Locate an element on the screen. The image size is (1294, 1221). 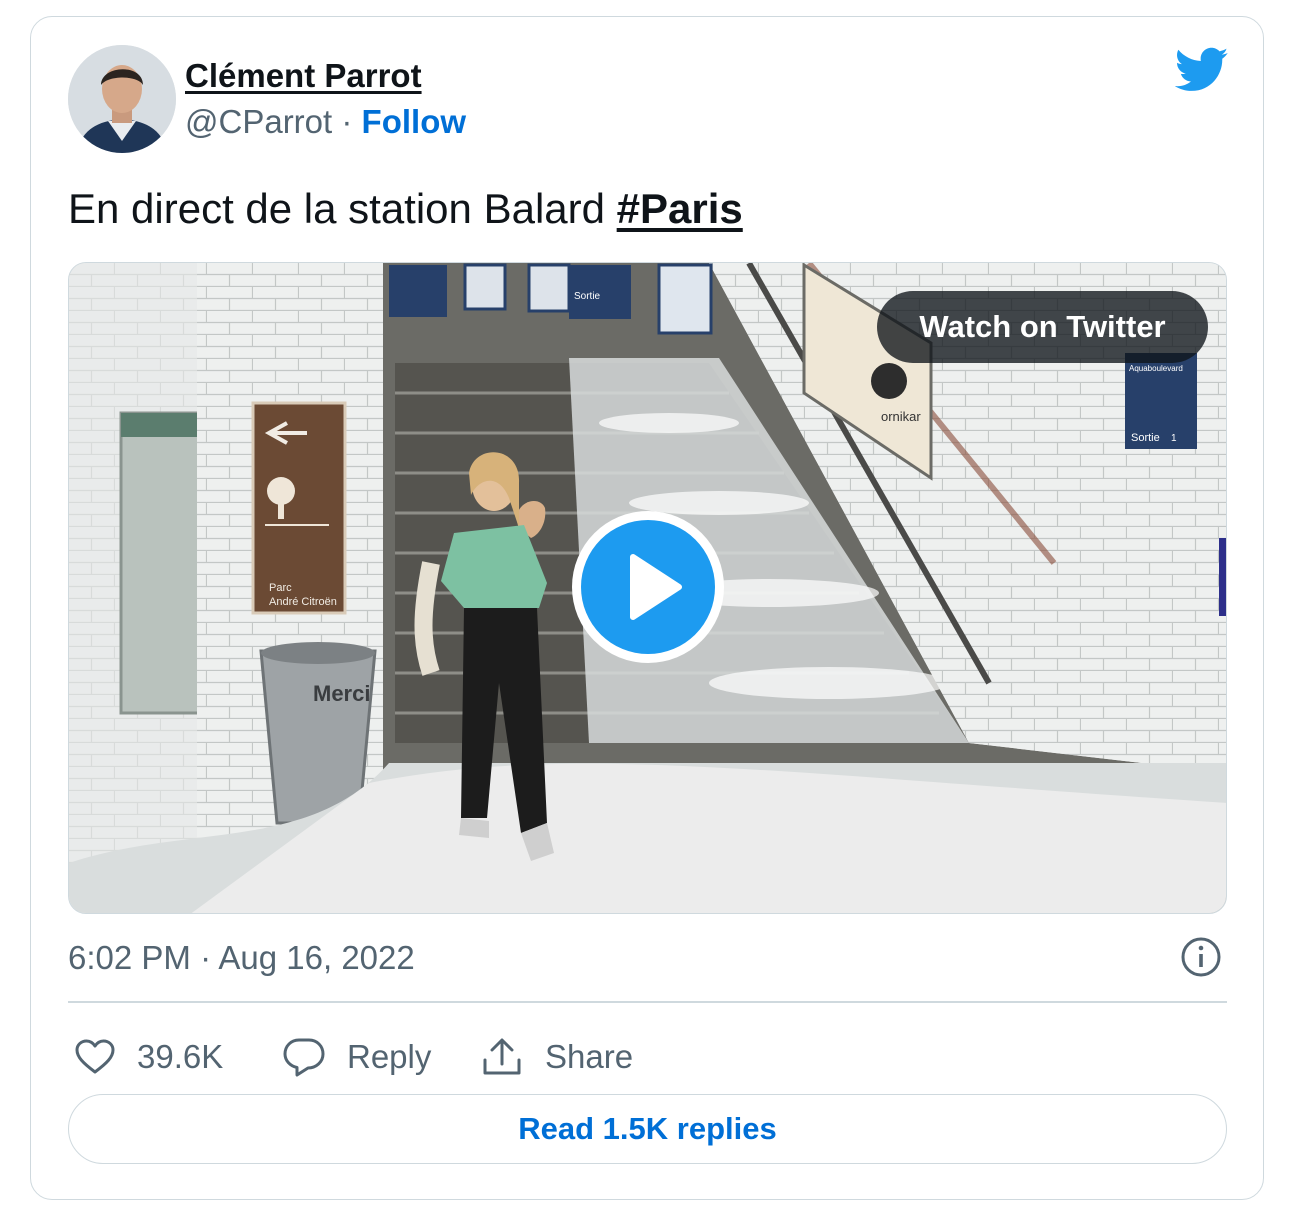
avatar is located at coordinates (122, 99).